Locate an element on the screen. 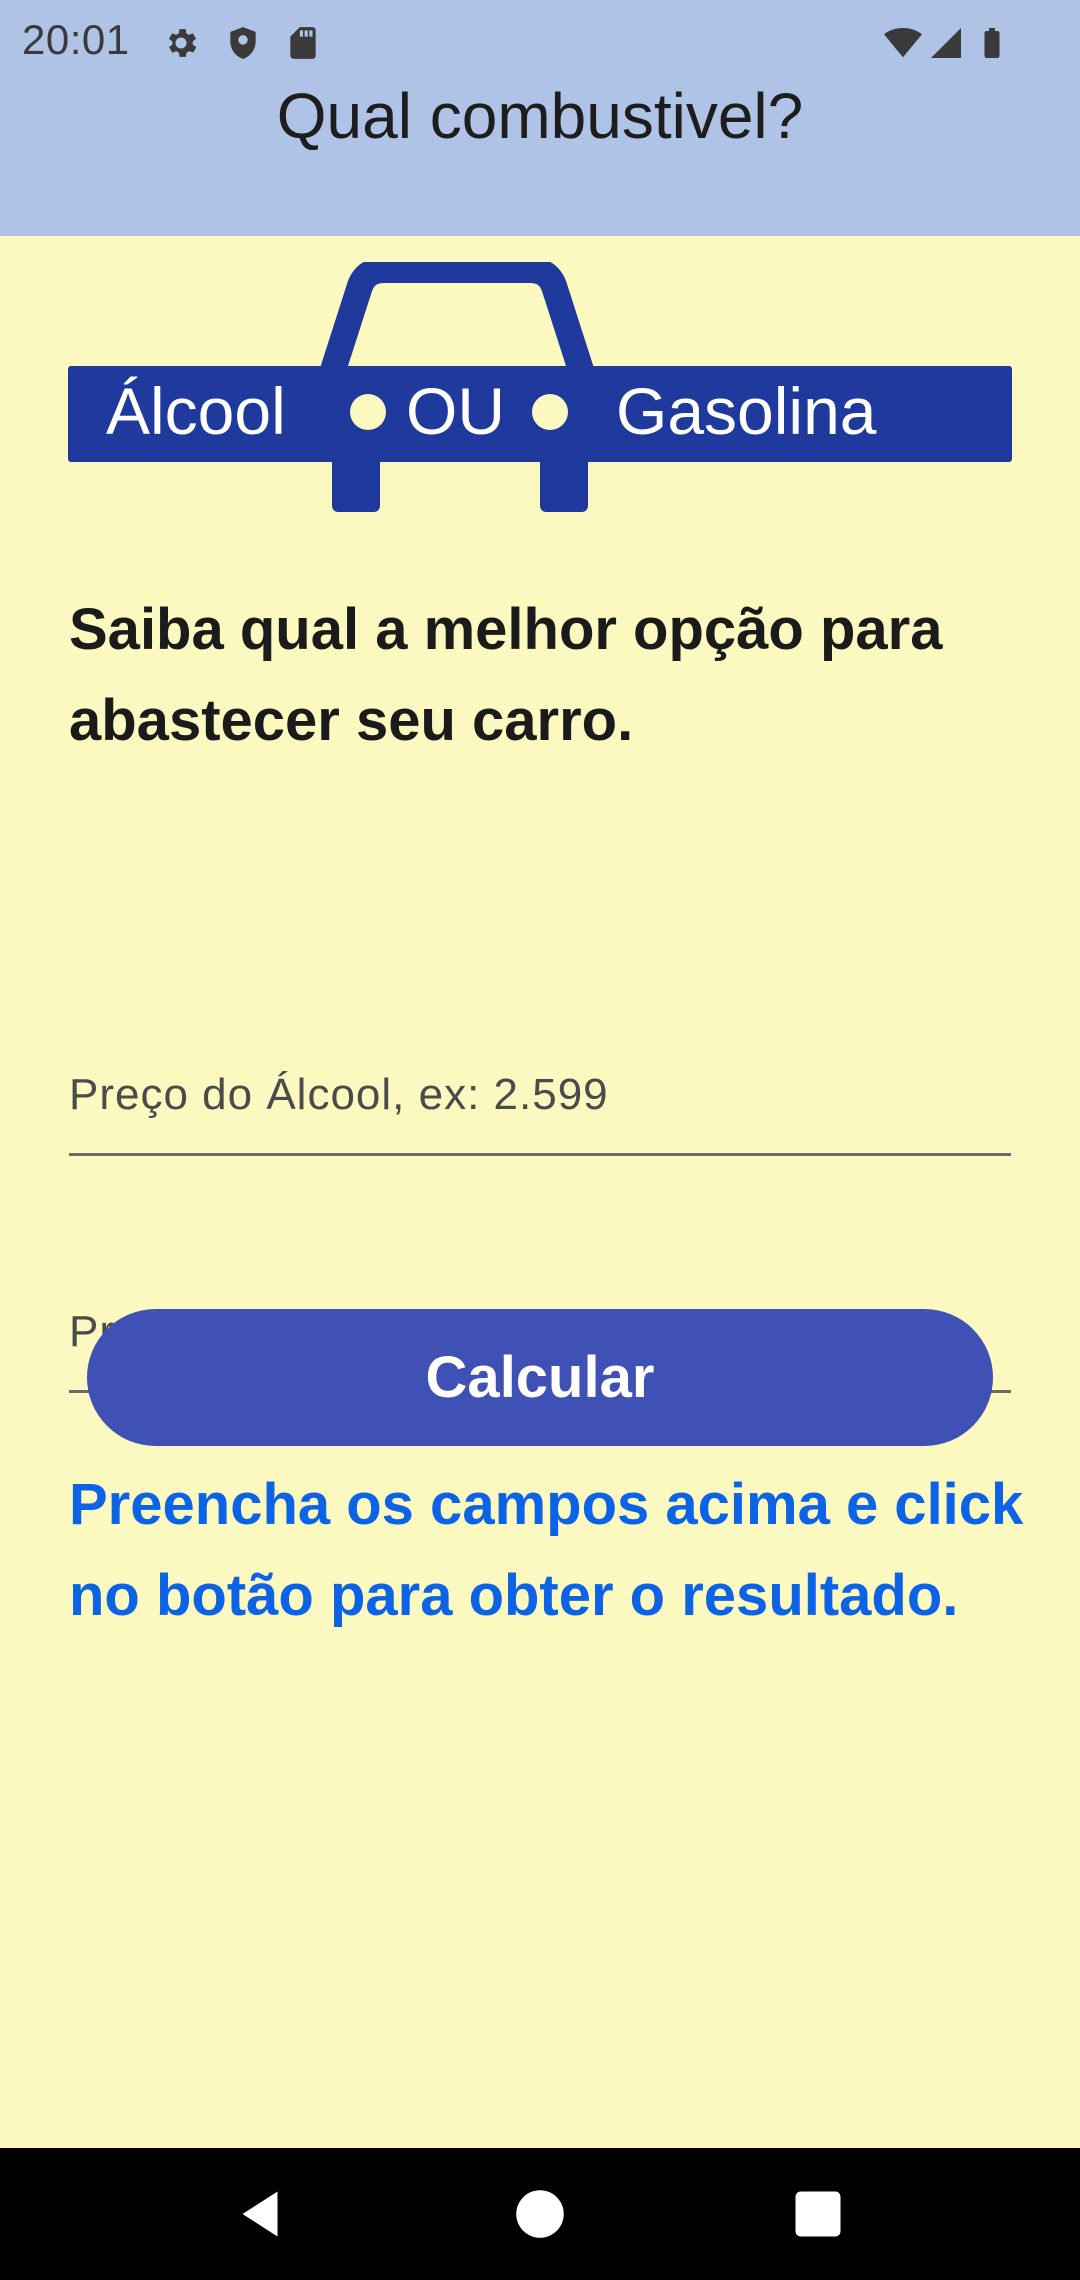 This screenshot has width=1080, height=2280. home-icon is located at coordinates (540, 2214).